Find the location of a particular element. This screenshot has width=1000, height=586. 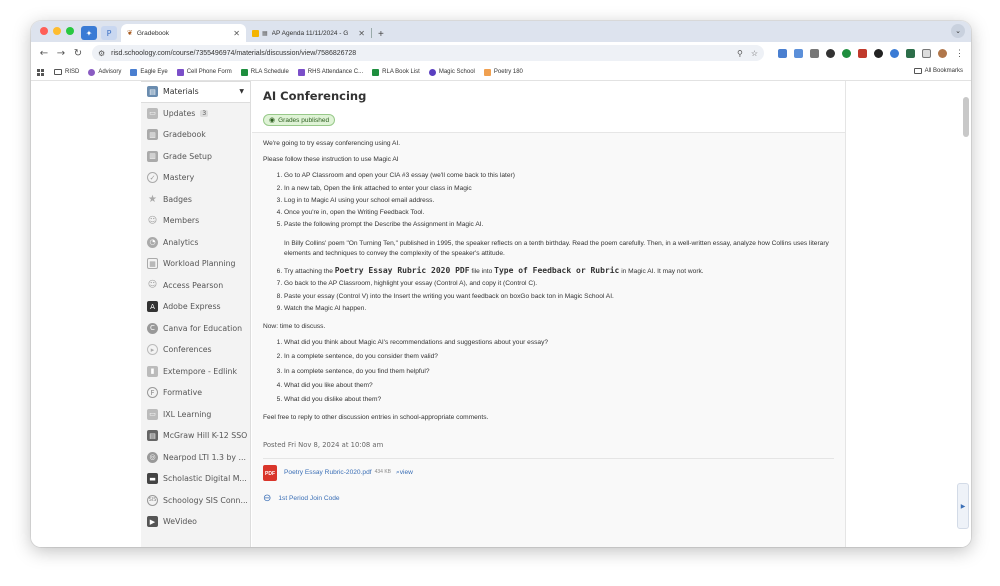

bookmark-magic-school: Magic School is located at coordinates (451, 72).